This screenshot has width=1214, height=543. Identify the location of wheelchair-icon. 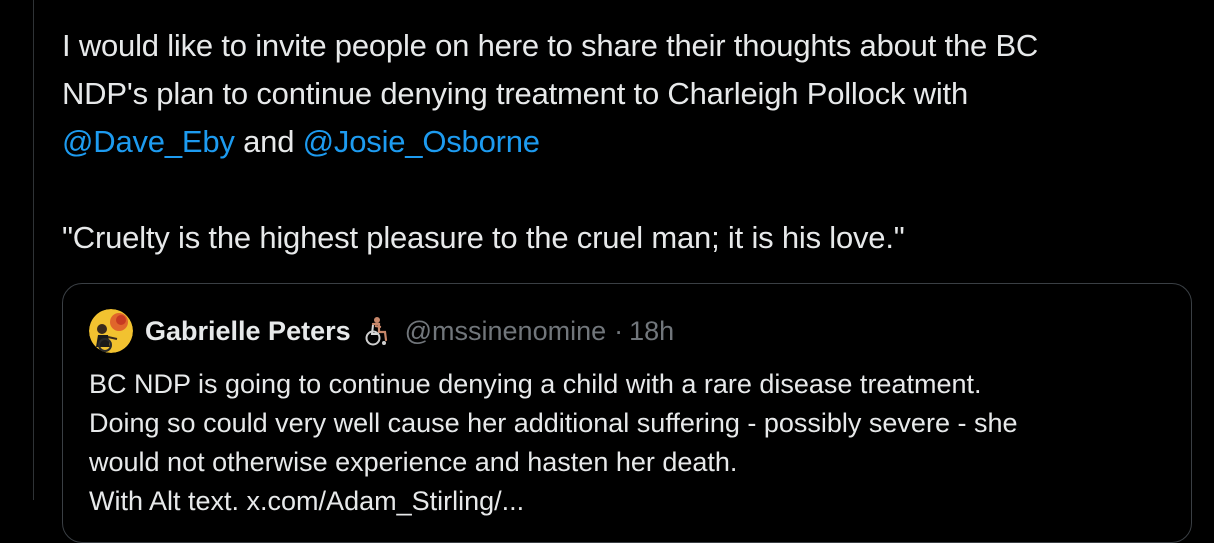
(376, 331).